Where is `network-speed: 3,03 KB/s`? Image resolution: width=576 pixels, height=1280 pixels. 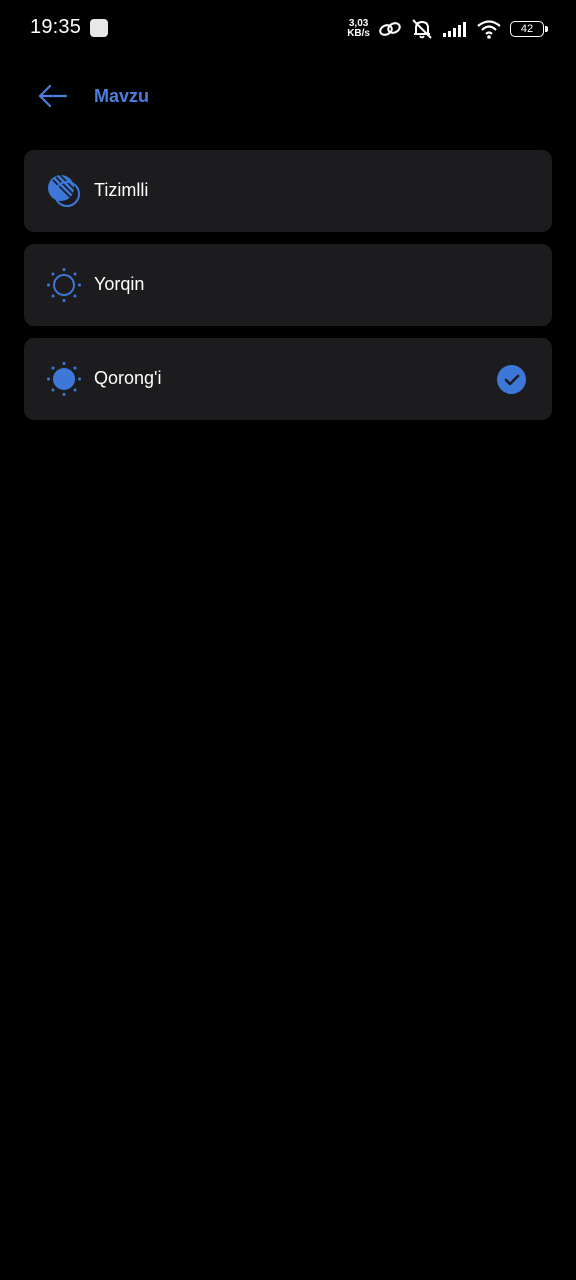 network-speed: 3,03 KB/s is located at coordinates (358, 29).